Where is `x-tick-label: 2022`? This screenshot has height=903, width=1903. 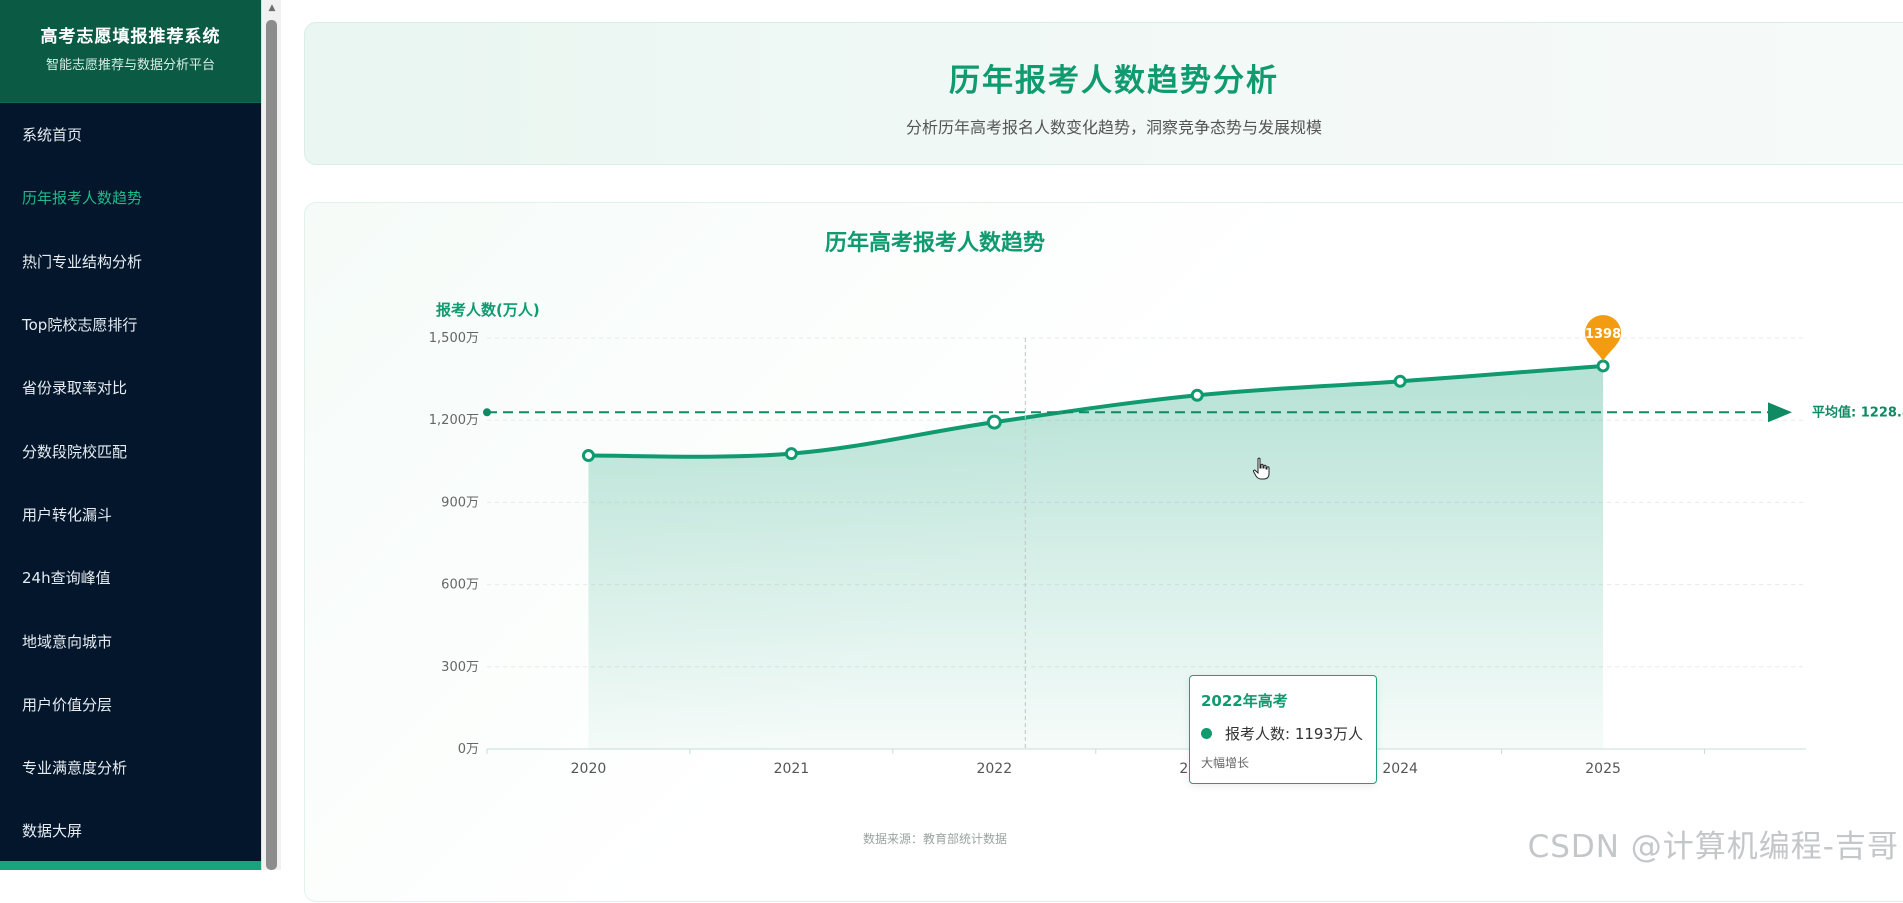
x-tick-label: 2022 is located at coordinates (994, 769).